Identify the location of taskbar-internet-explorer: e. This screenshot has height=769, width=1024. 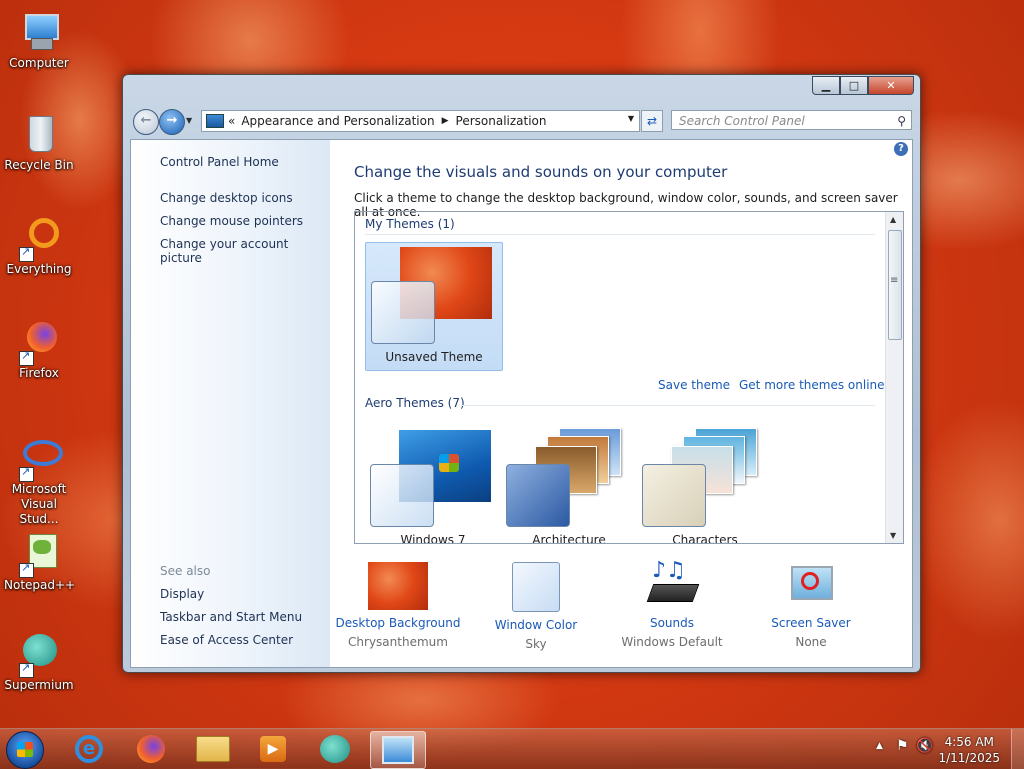
(89, 749).